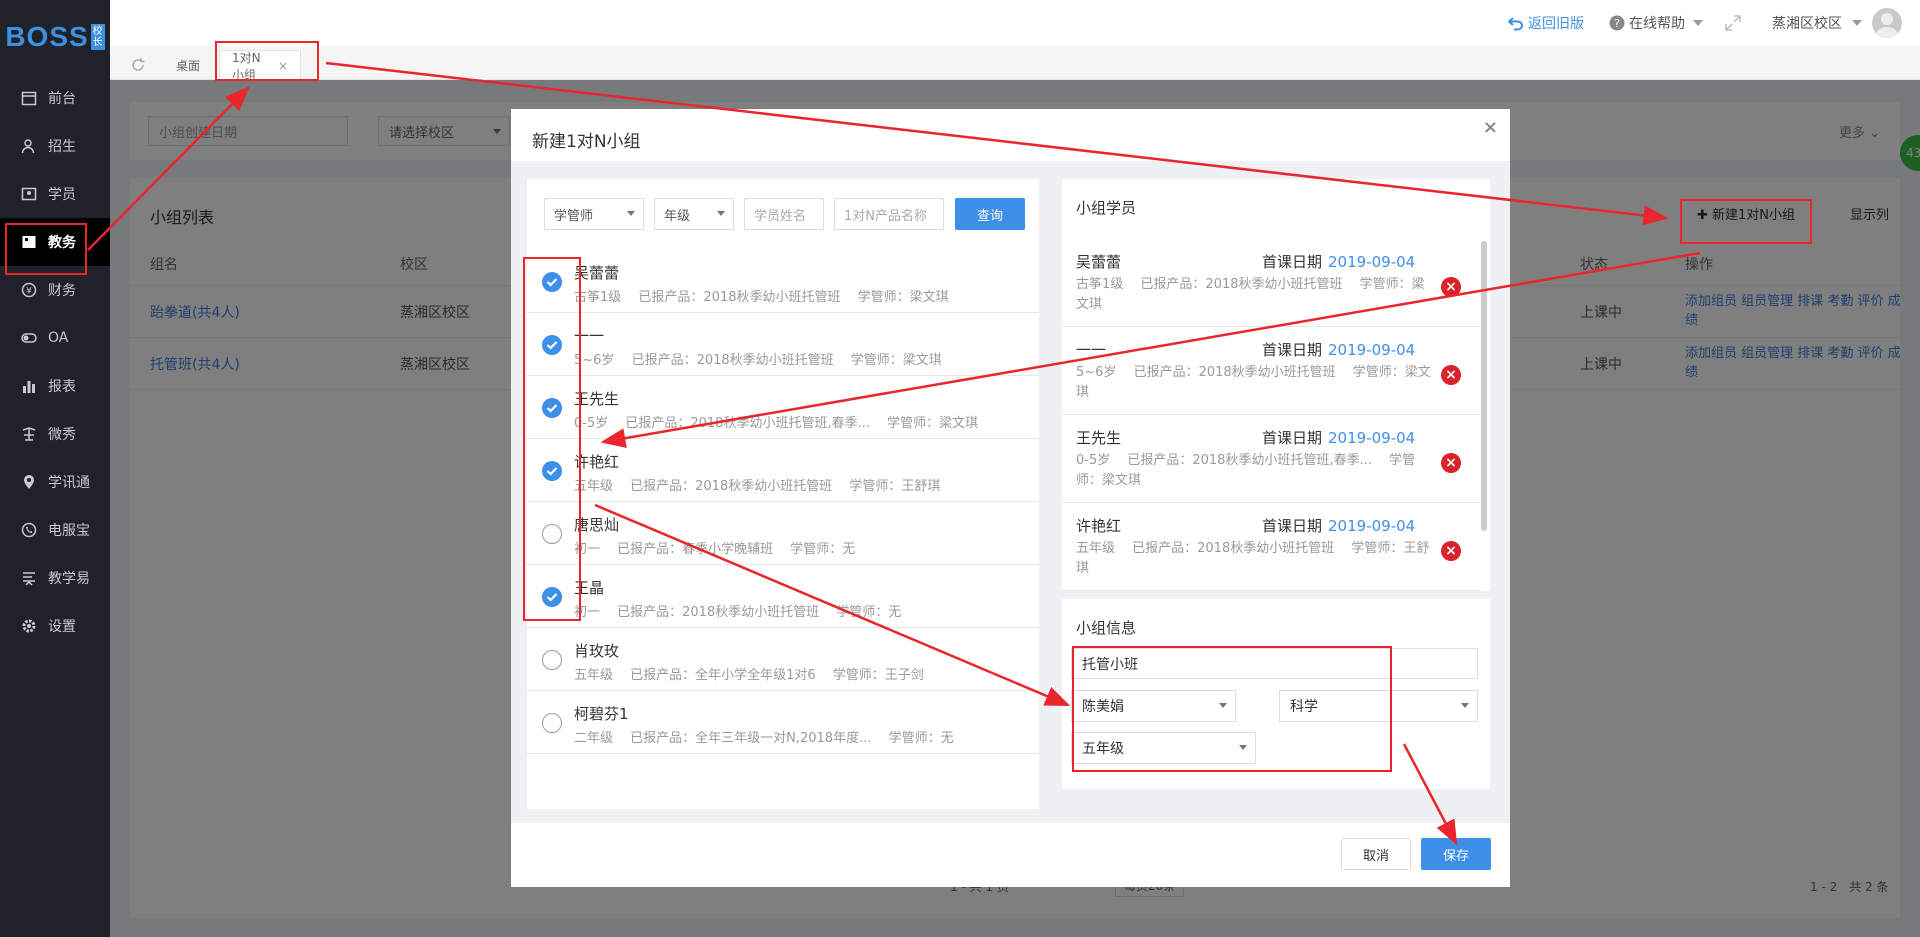  What do you see at coordinates (784, 214) in the screenshot?
I see `student-name-input: 学员姓名` at bounding box center [784, 214].